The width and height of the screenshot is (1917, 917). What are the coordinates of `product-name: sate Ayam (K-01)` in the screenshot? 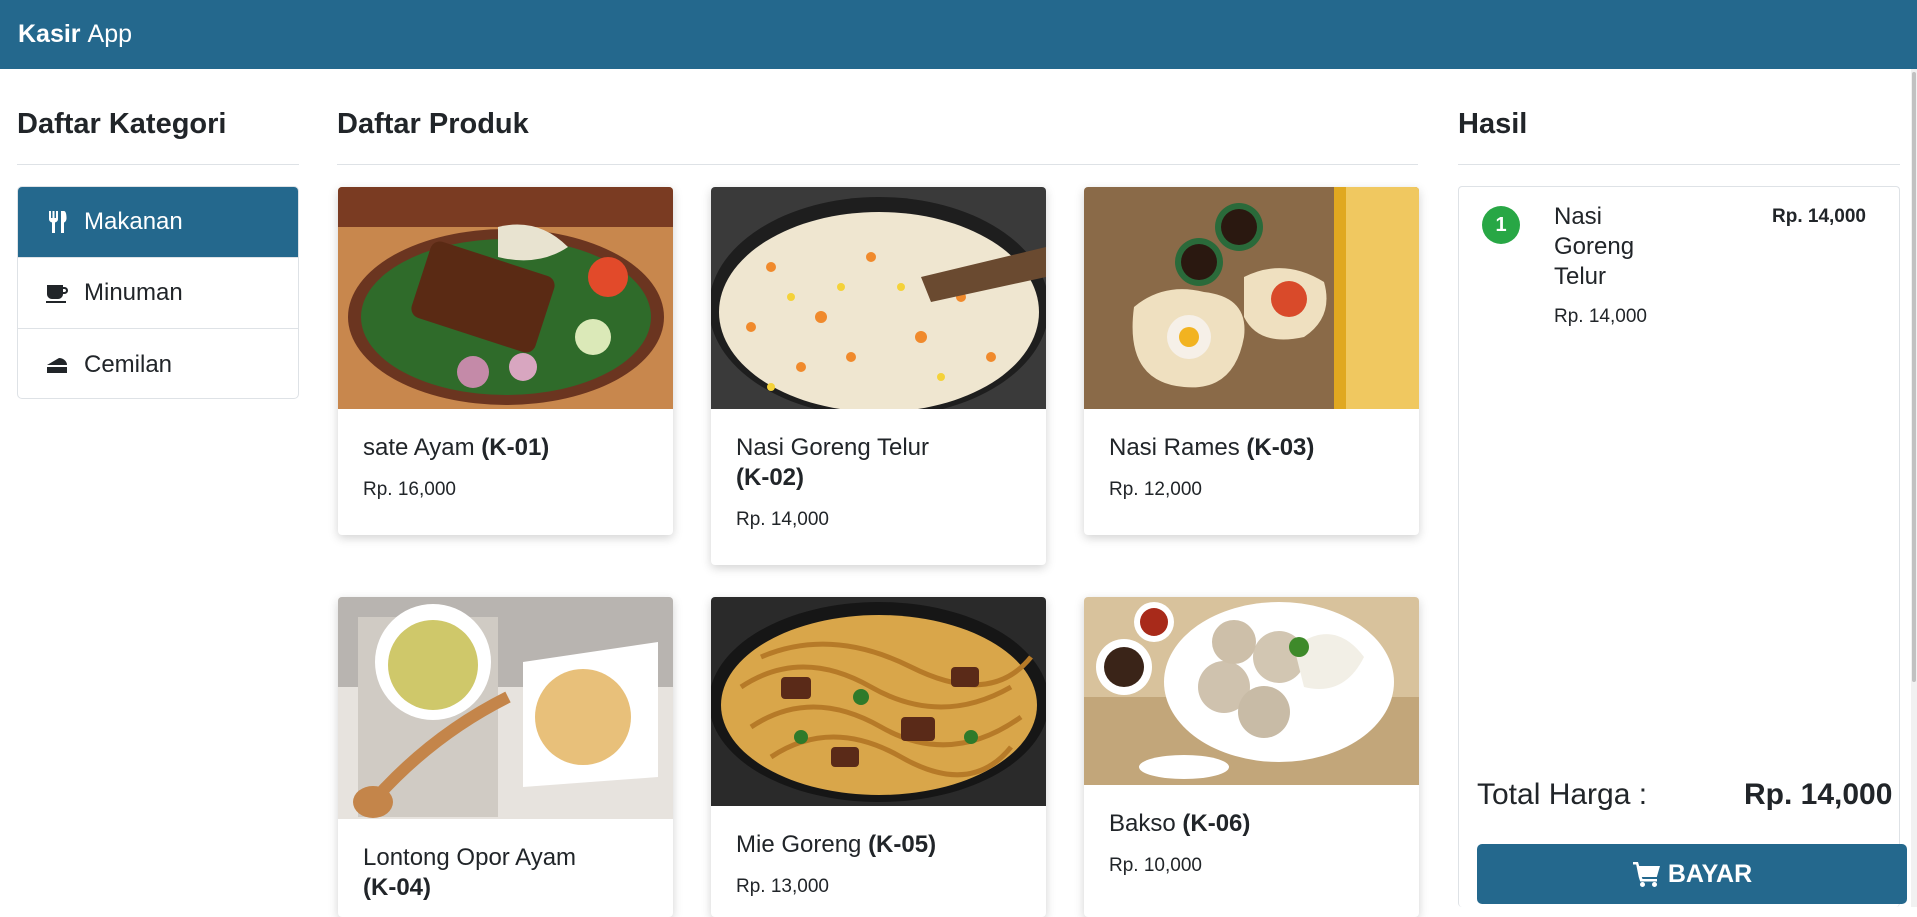 It's located at (456, 447).